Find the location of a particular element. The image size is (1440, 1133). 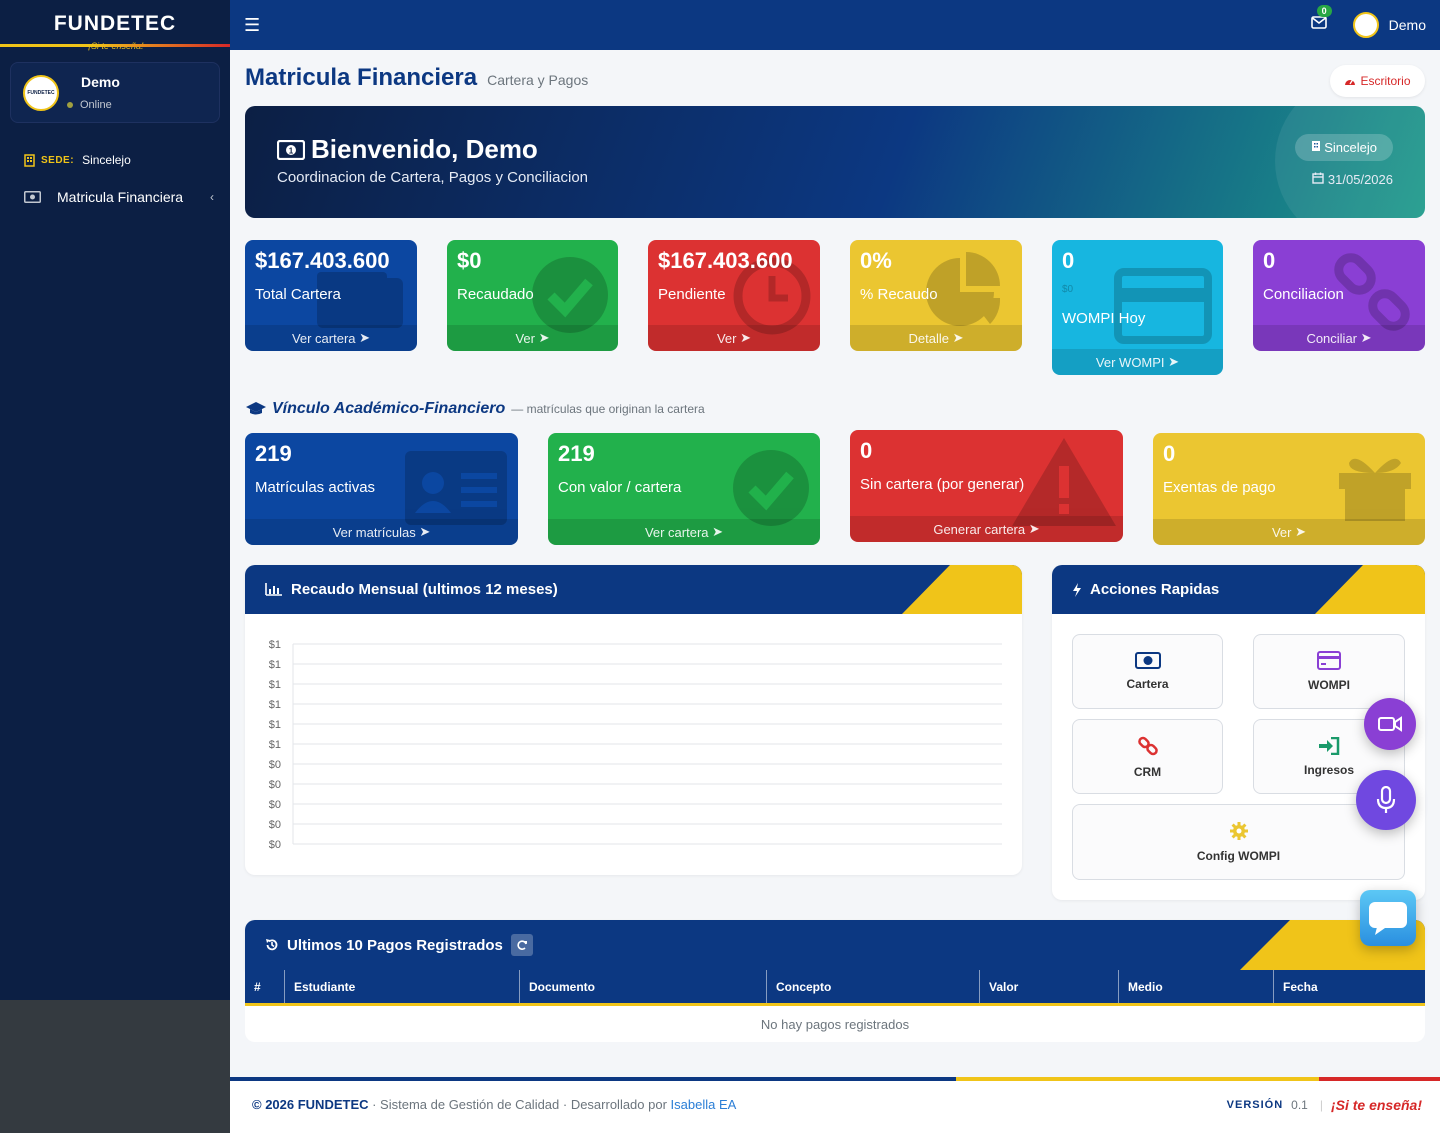

brand-name: FUNDETEC is located at coordinates (115, 24).